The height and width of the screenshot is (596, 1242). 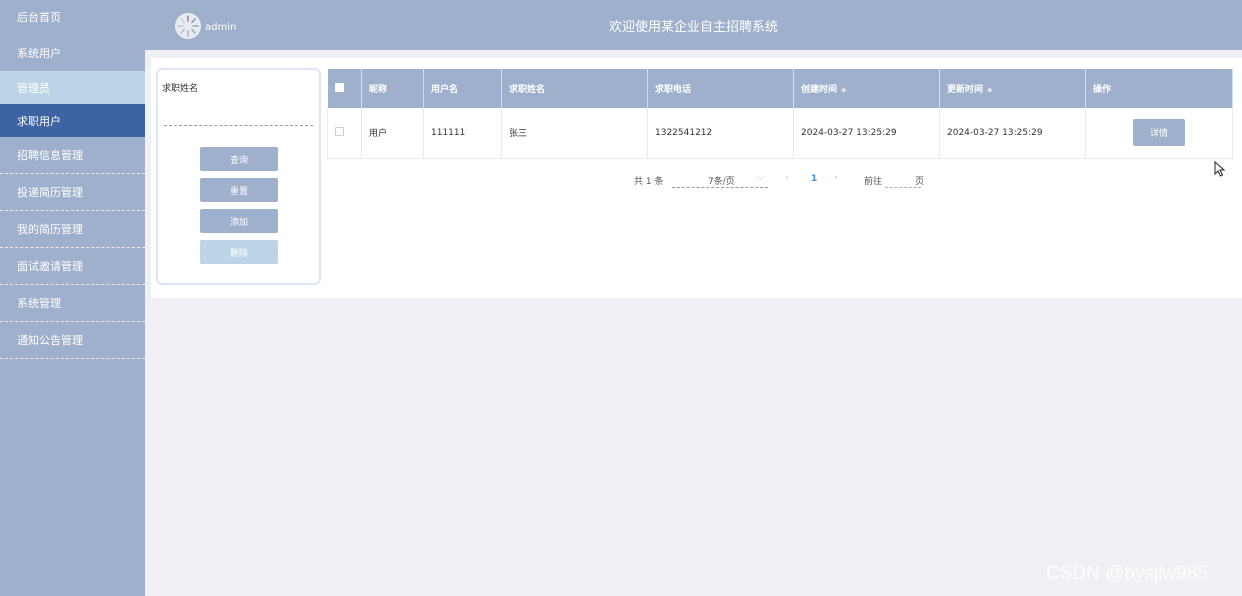 I want to click on prev-page-icon: ‹, so click(x=787, y=181).